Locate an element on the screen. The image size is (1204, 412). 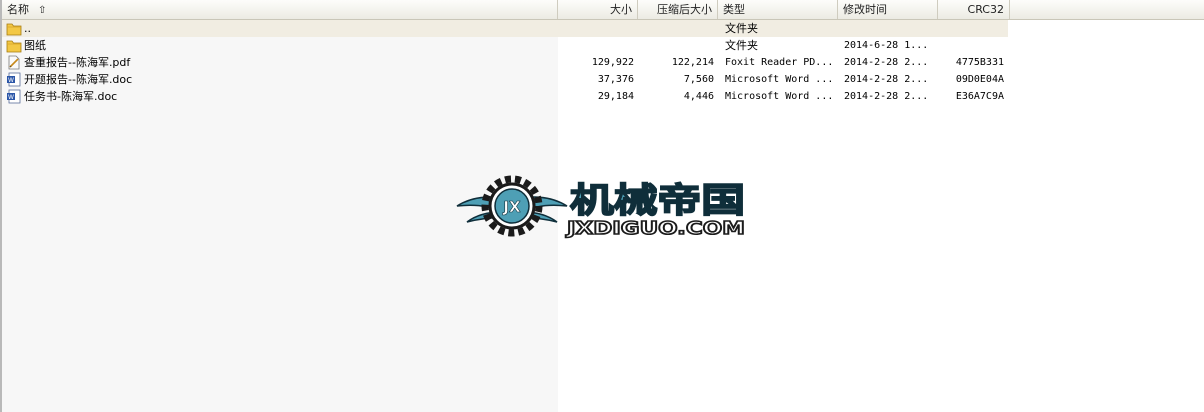
column-header: 名称 ⇧ 大小 压缩后大小 类型 修改时间 CRC32 is located at coordinates (603, 10).